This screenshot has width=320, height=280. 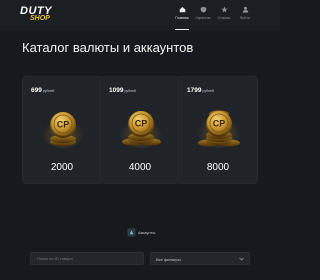 I want to click on accounts-section-header: Аккаунты, so click(x=147, y=233).